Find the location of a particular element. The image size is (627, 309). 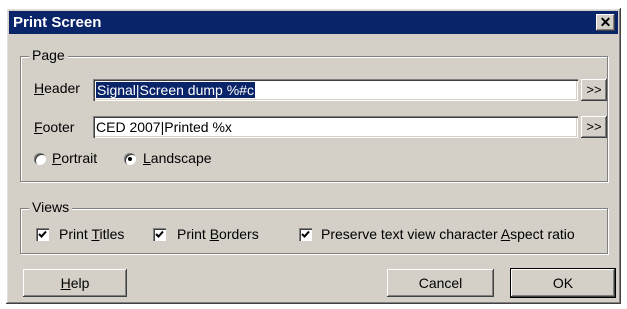

footer-input: CED 2007|Printed %x is located at coordinates (335, 127).